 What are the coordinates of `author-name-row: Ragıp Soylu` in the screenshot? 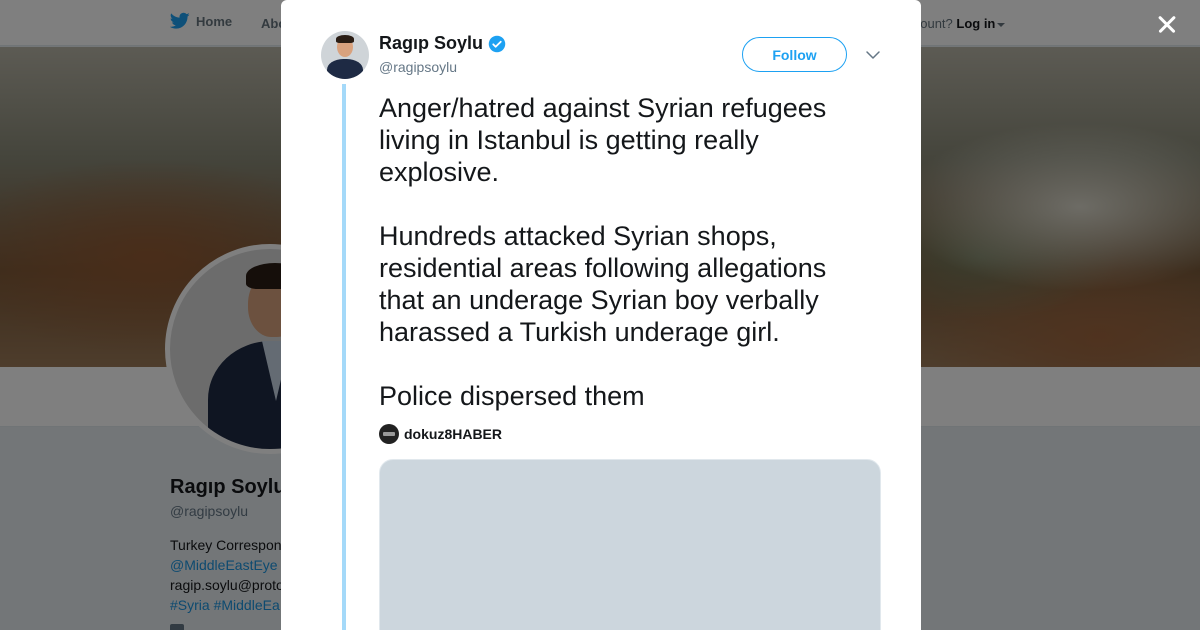 It's located at (442, 43).